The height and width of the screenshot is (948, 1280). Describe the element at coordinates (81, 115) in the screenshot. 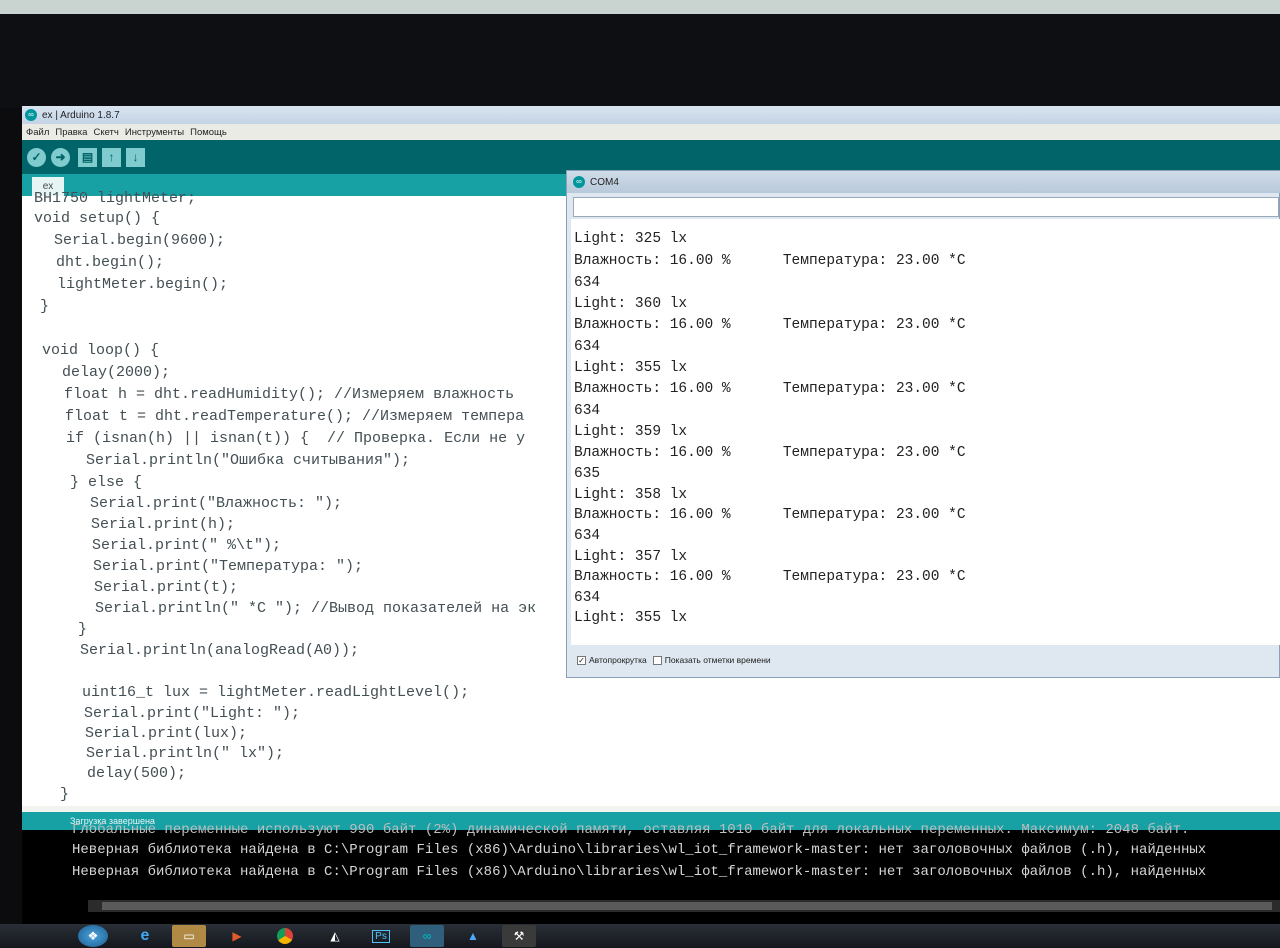

I see `window-title: ex | Arduino 1.8.7` at that location.